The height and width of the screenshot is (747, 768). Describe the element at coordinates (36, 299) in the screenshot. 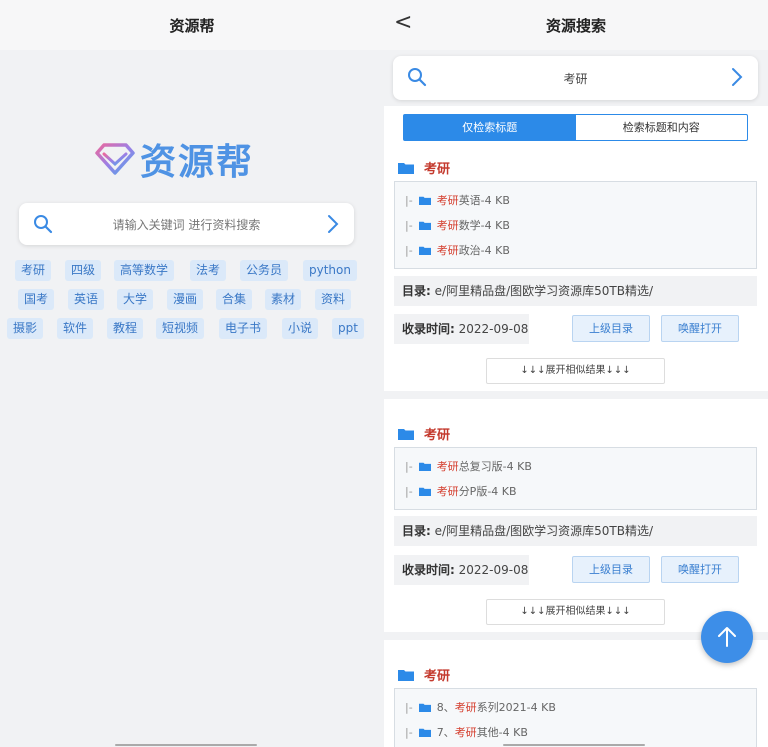

I see `tag-item: 国考` at that location.